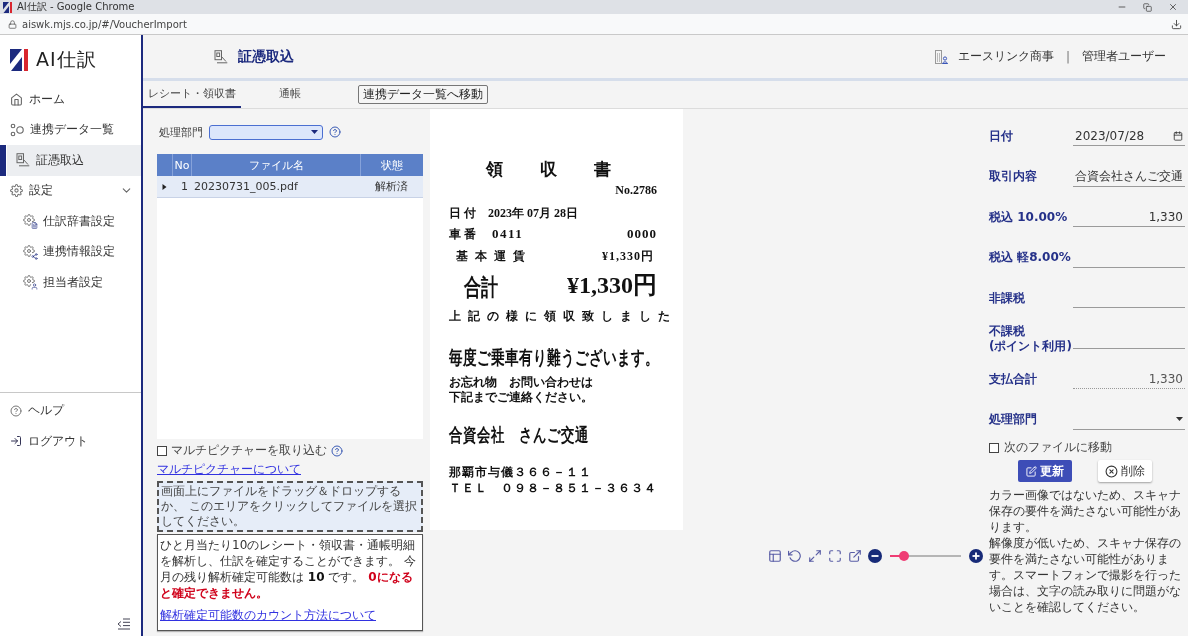 The width and height of the screenshot is (1188, 636). I want to click on receipt-label: 車 番, so click(462, 234).